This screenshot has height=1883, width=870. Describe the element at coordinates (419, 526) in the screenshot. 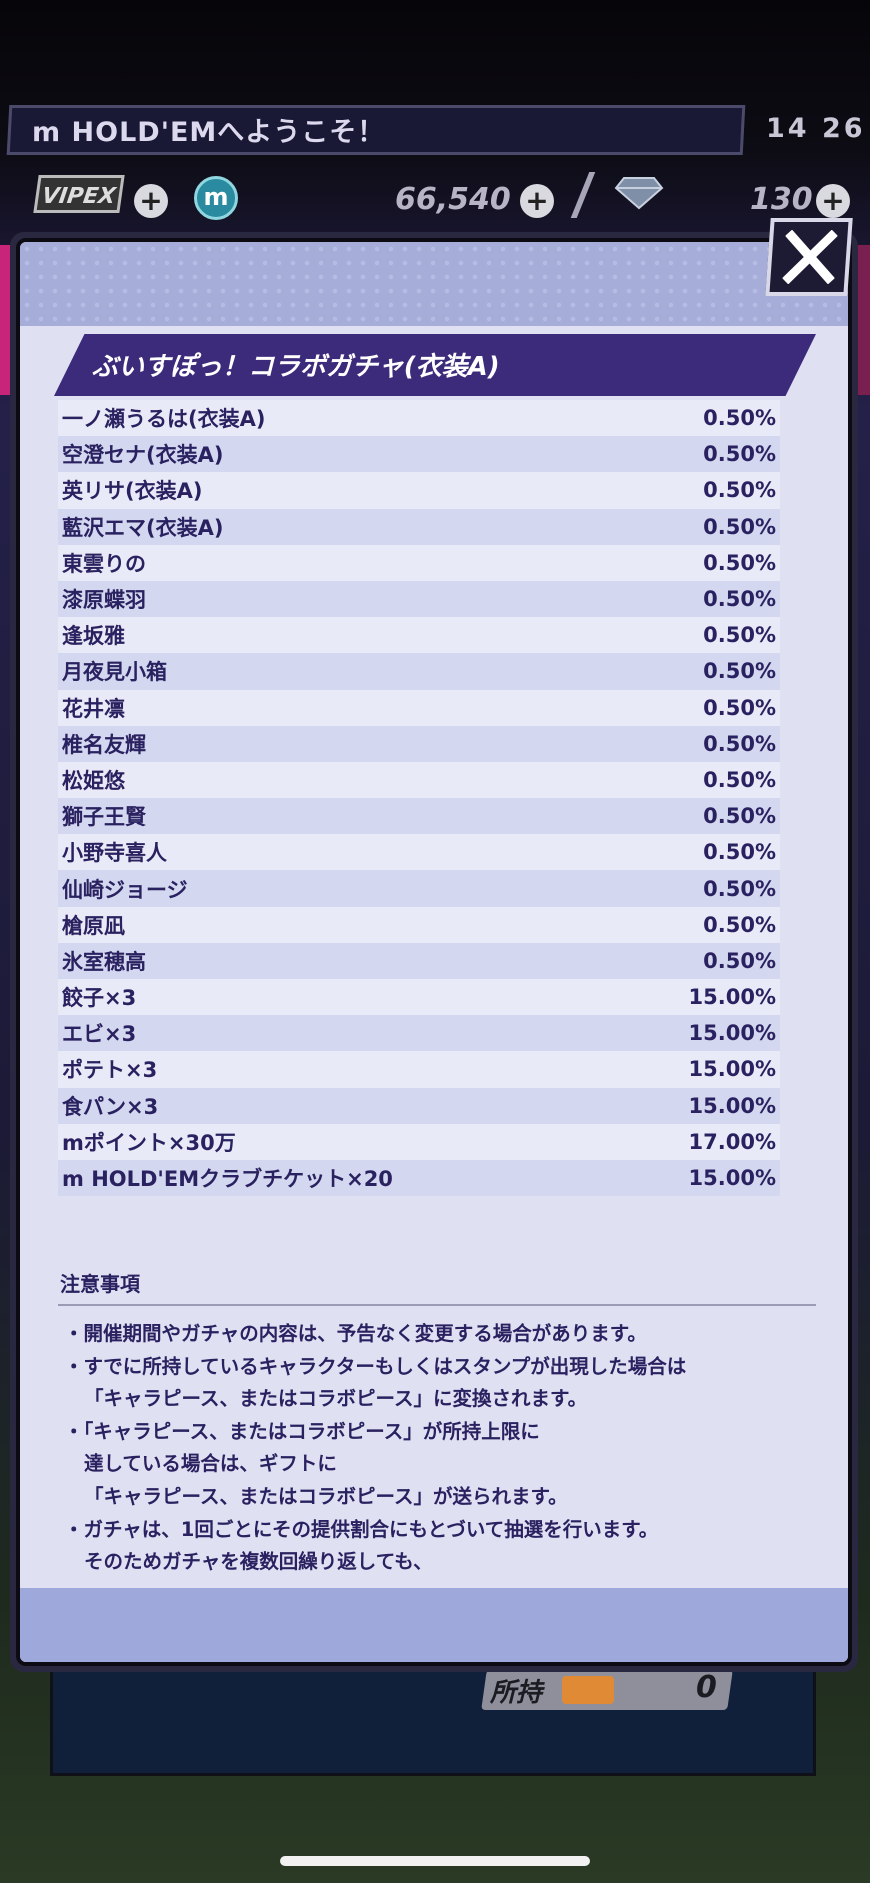

I see `rate-row: 藍沢エマ(衣装A) 0.50%` at that location.